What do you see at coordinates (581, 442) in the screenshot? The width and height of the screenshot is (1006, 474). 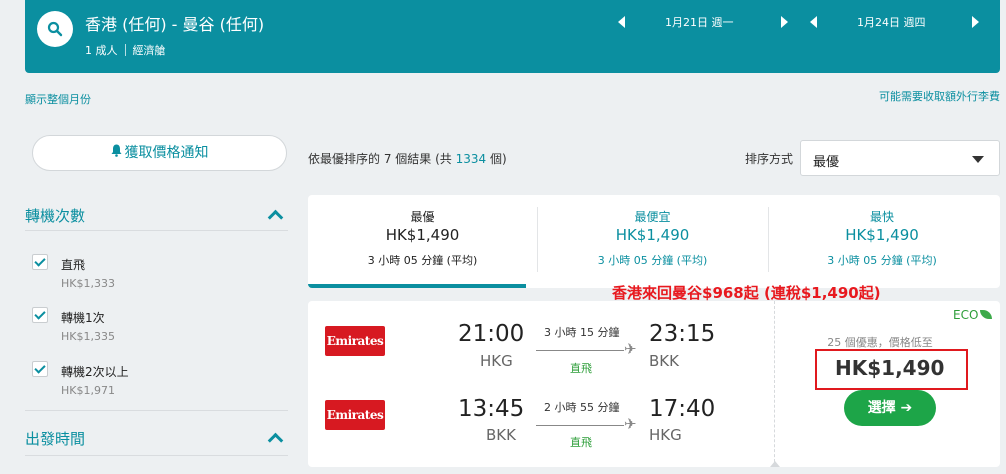 I see `inbound-stops: 直飛` at bounding box center [581, 442].